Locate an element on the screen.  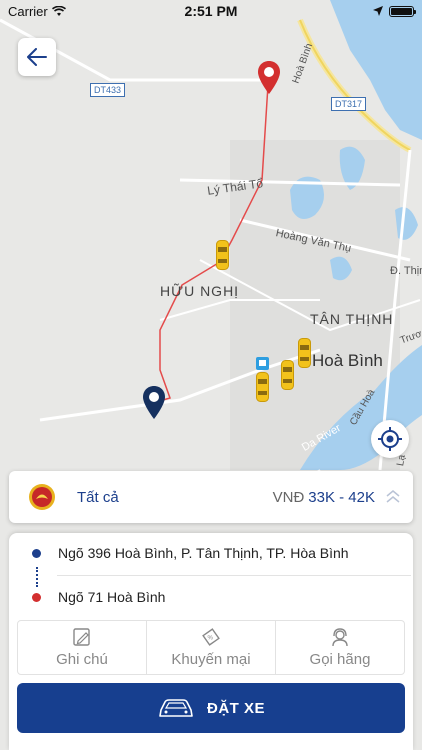
expand-chevron-icon is located at coordinates (393, 497).